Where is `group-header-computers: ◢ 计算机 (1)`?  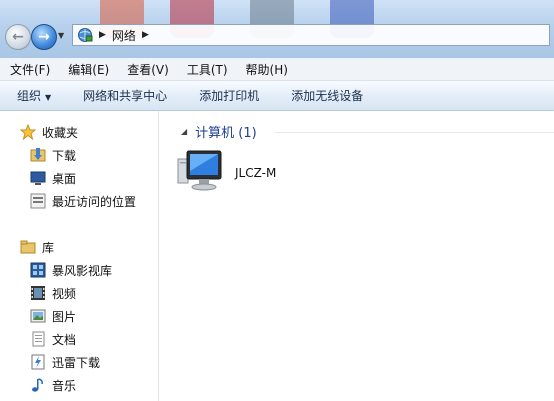 group-header-computers: ◢ 计算机 (1) is located at coordinates (219, 131).